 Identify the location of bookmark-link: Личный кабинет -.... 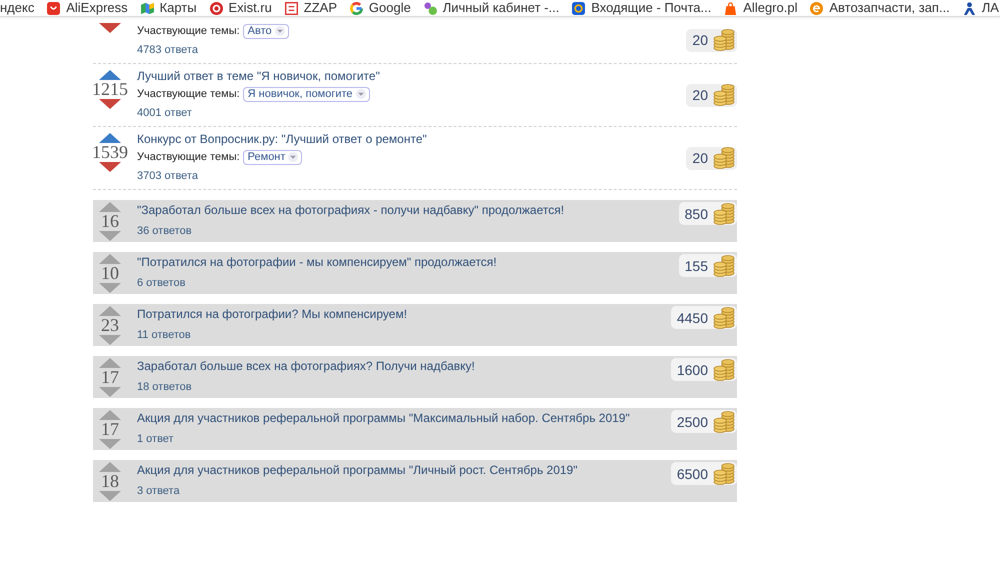
(492, 8).